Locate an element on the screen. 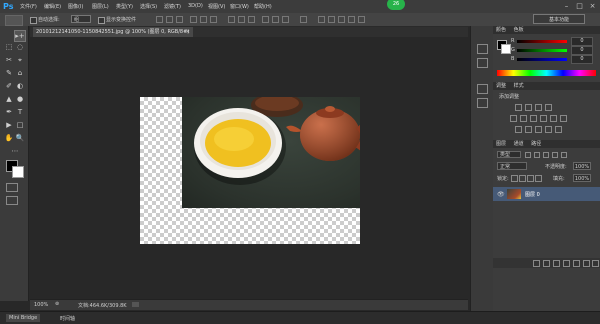 This screenshot has height=324, width=600. styles-tab: 样式 is located at coordinates (519, 86).